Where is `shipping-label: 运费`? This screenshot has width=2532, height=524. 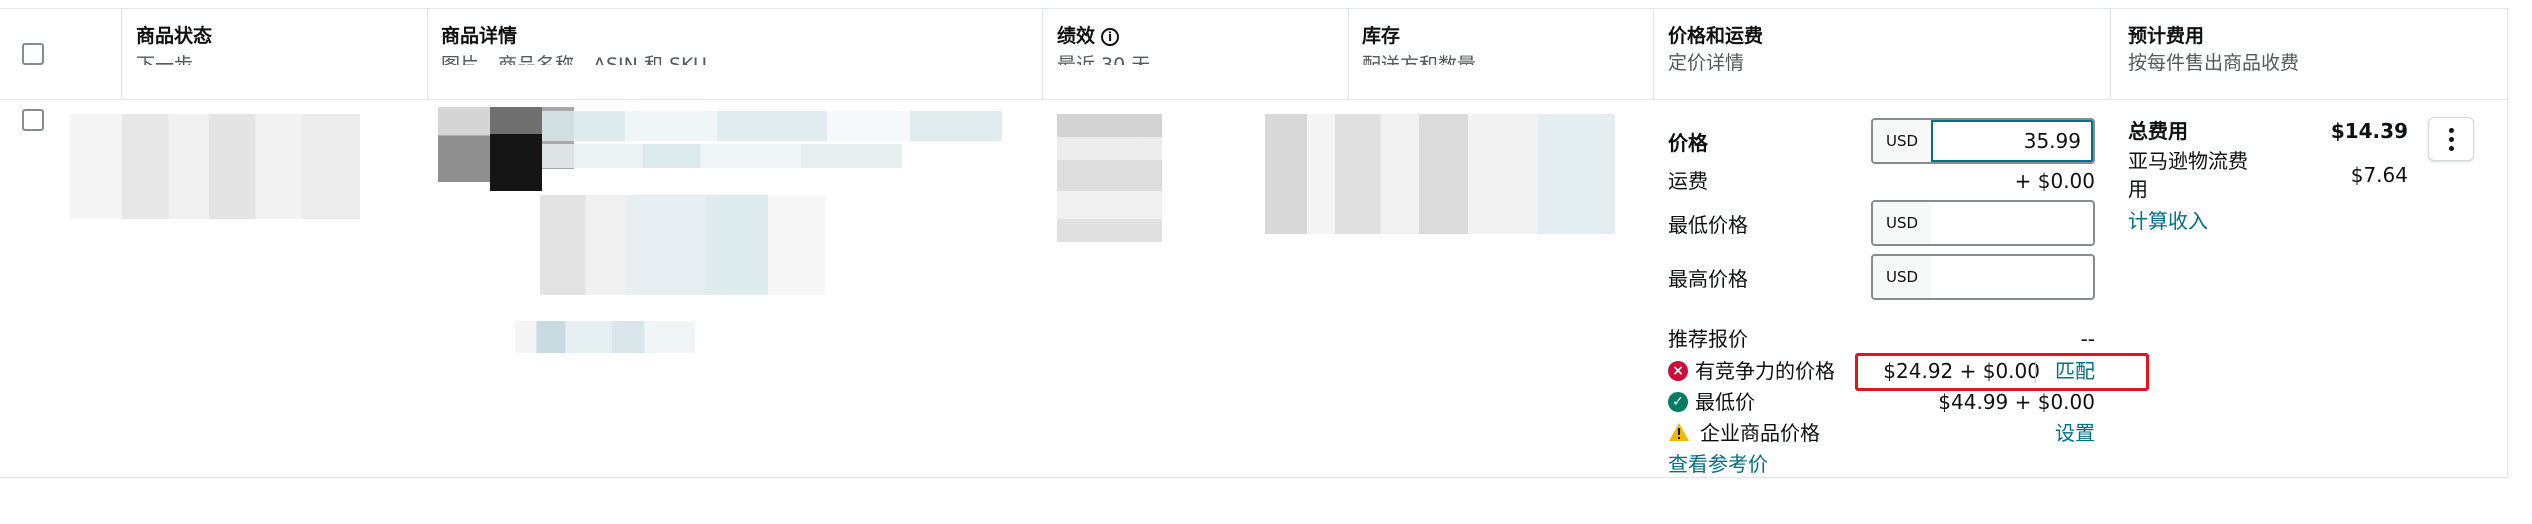
shipping-label: 运费 is located at coordinates (1688, 181).